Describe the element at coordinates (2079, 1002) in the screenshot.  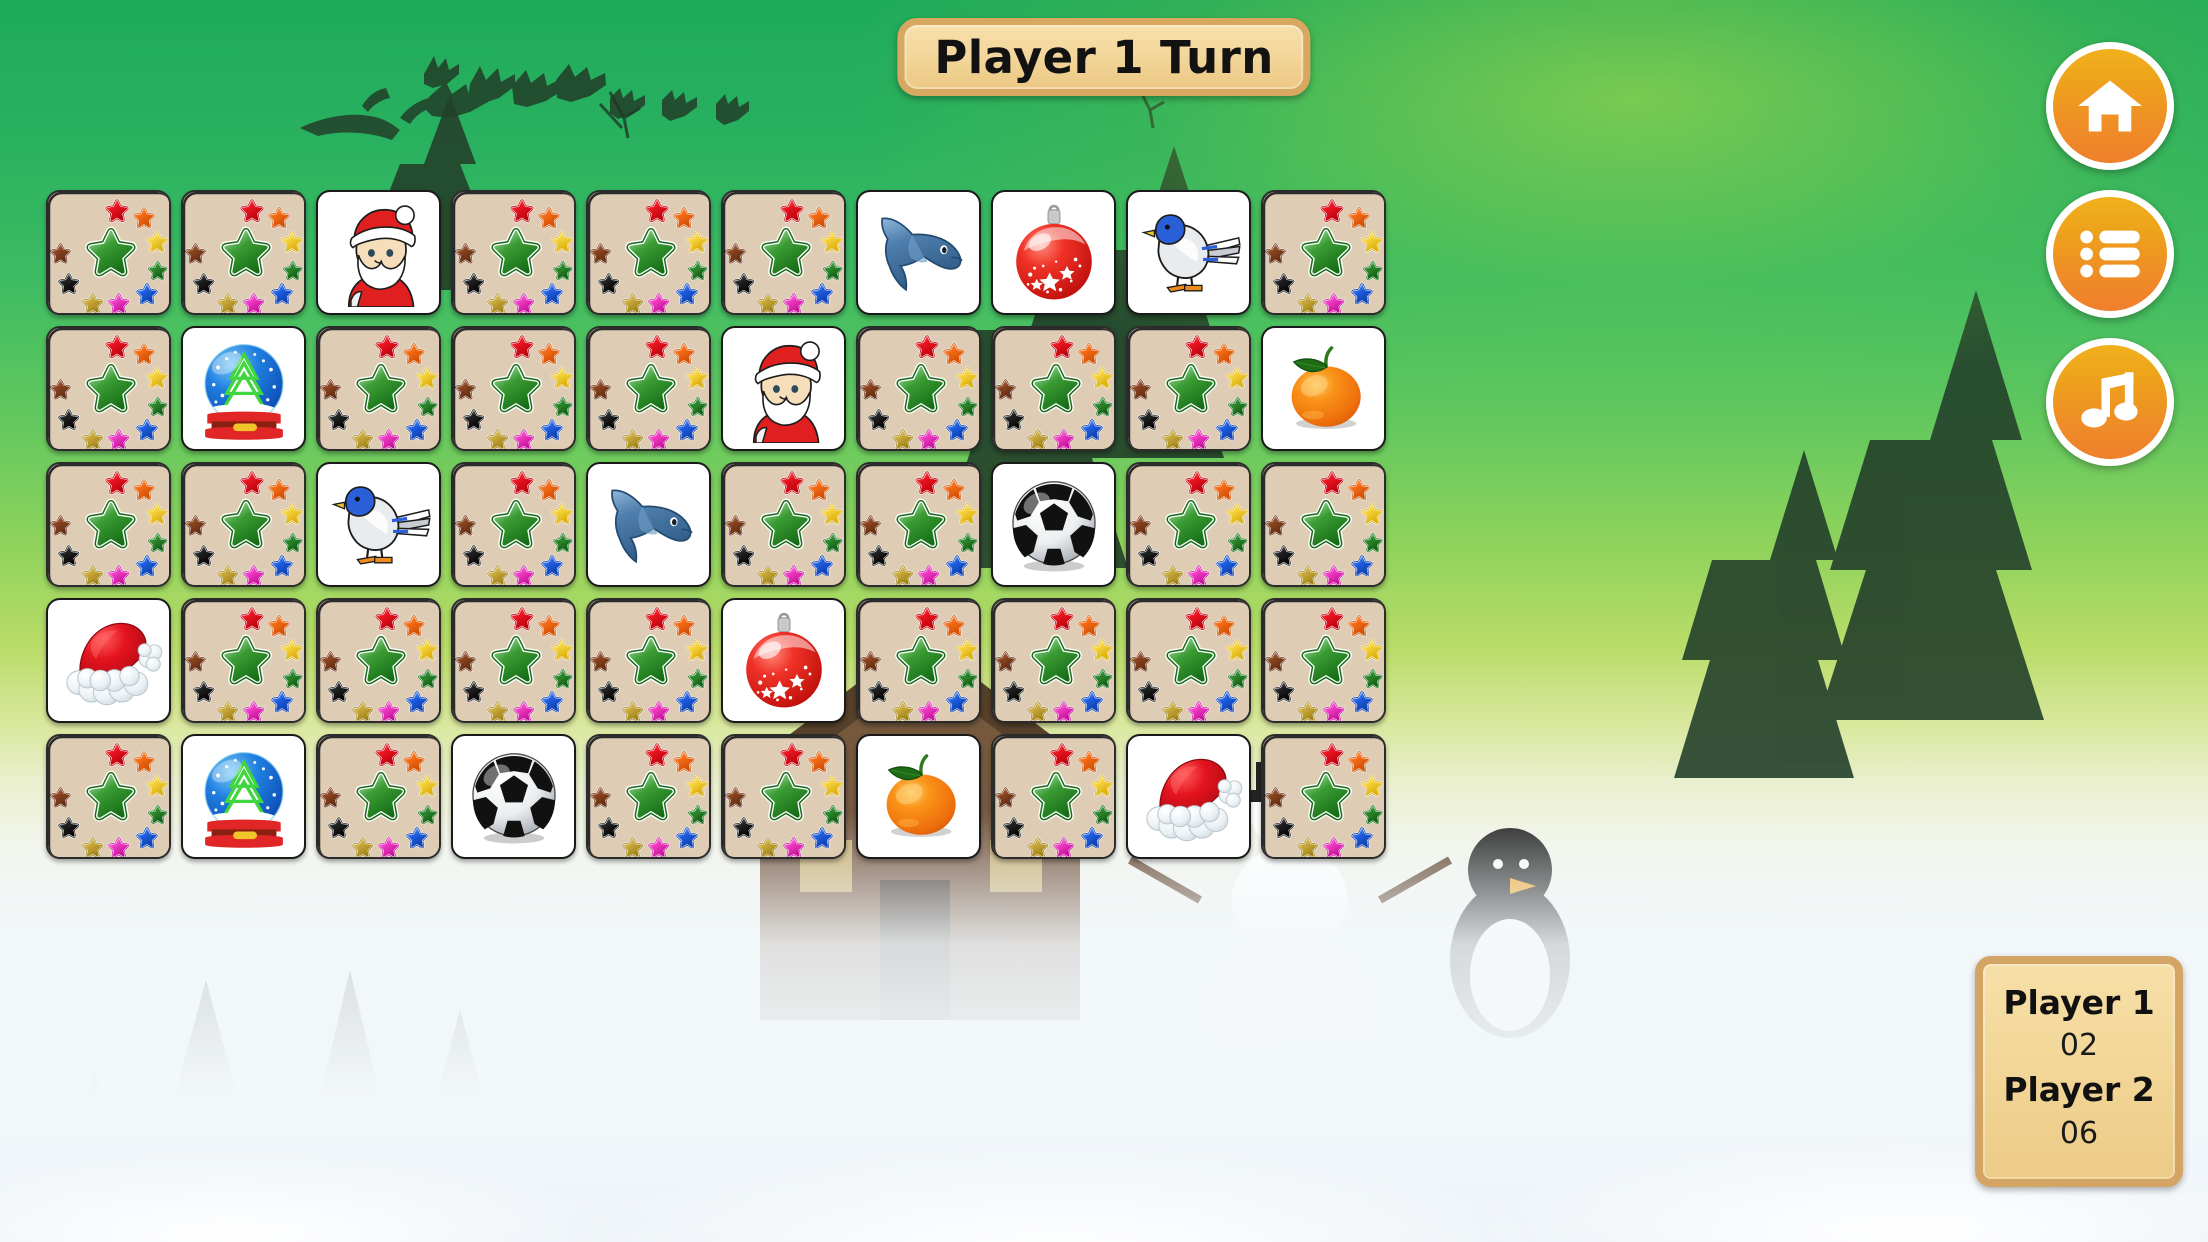
I see `player1-name: Player 1` at that location.